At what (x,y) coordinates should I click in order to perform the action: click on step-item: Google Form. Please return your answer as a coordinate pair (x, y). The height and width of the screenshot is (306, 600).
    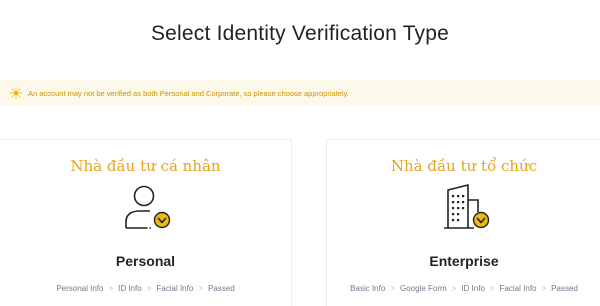
    Looking at the image, I should click on (423, 288).